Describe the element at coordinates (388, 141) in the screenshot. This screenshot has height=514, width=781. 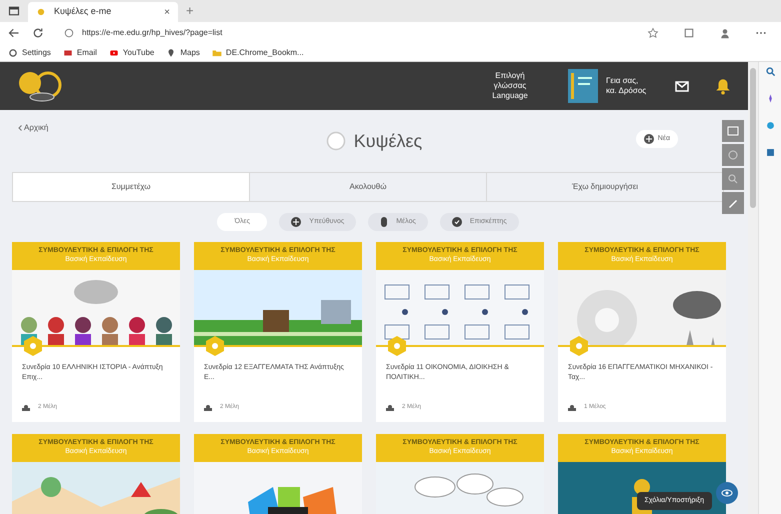
I see `page-title: Κυψέλες` at that location.